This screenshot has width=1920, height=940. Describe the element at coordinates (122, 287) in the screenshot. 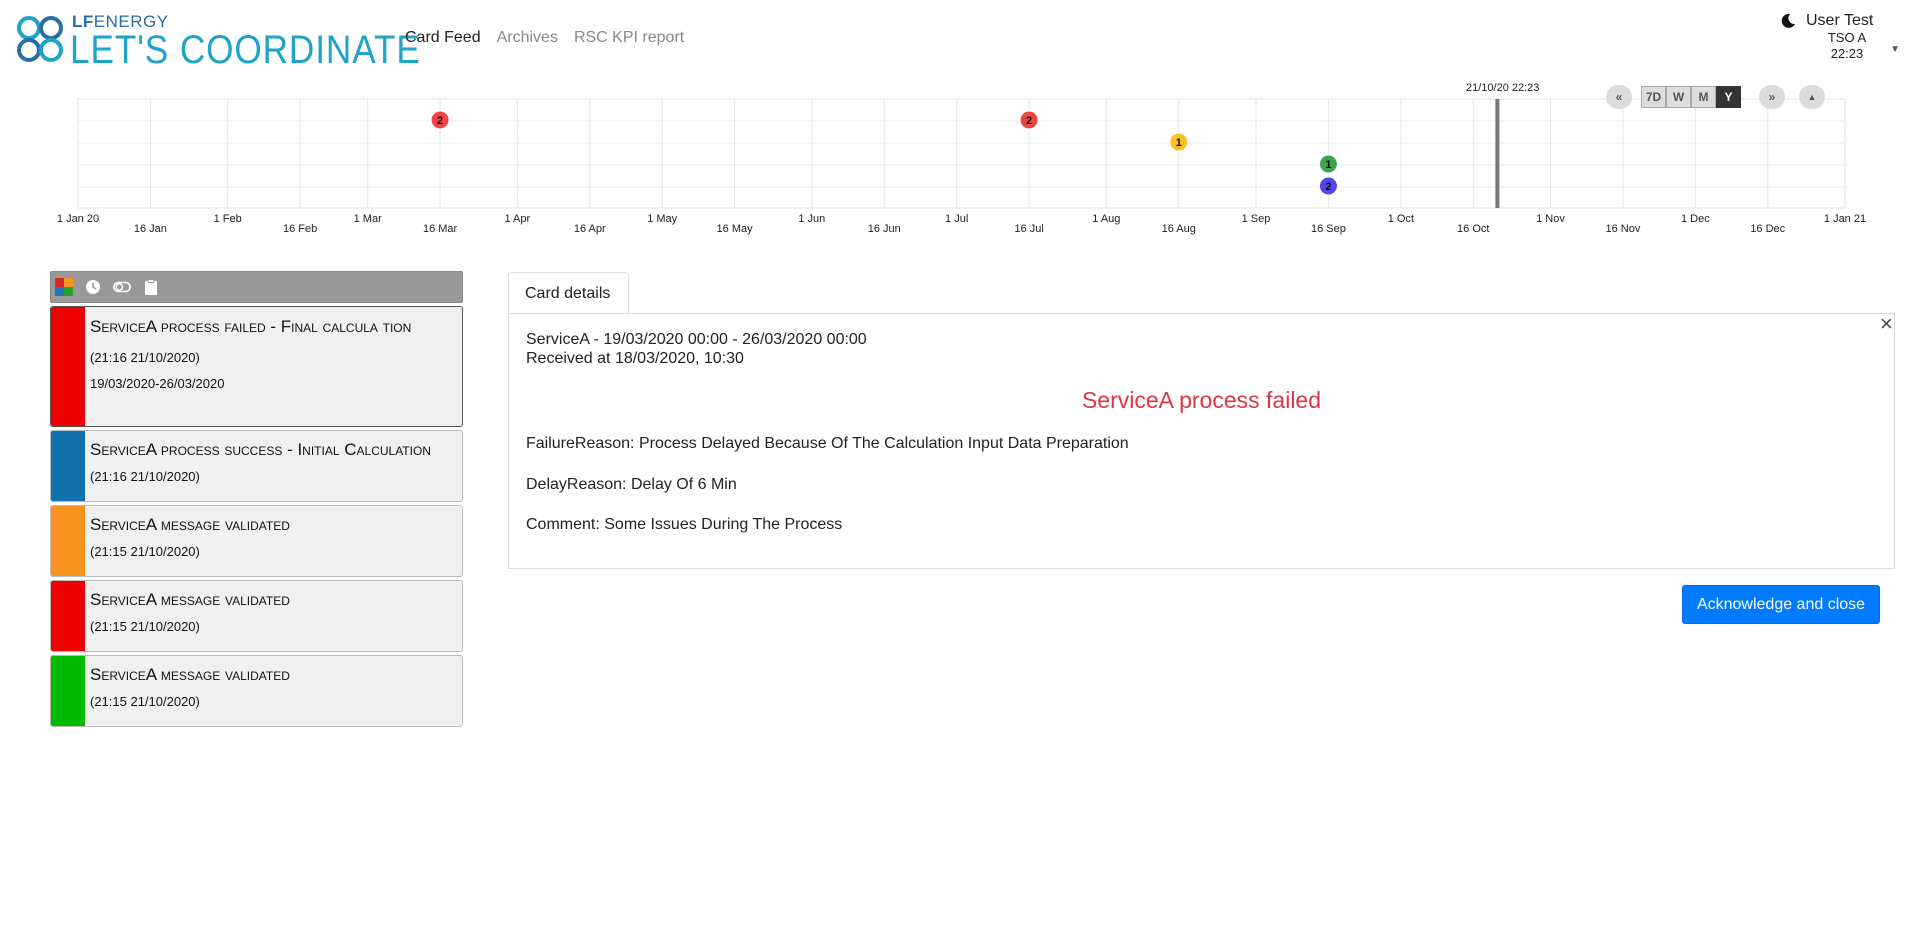

I see `toggle-icon` at that location.